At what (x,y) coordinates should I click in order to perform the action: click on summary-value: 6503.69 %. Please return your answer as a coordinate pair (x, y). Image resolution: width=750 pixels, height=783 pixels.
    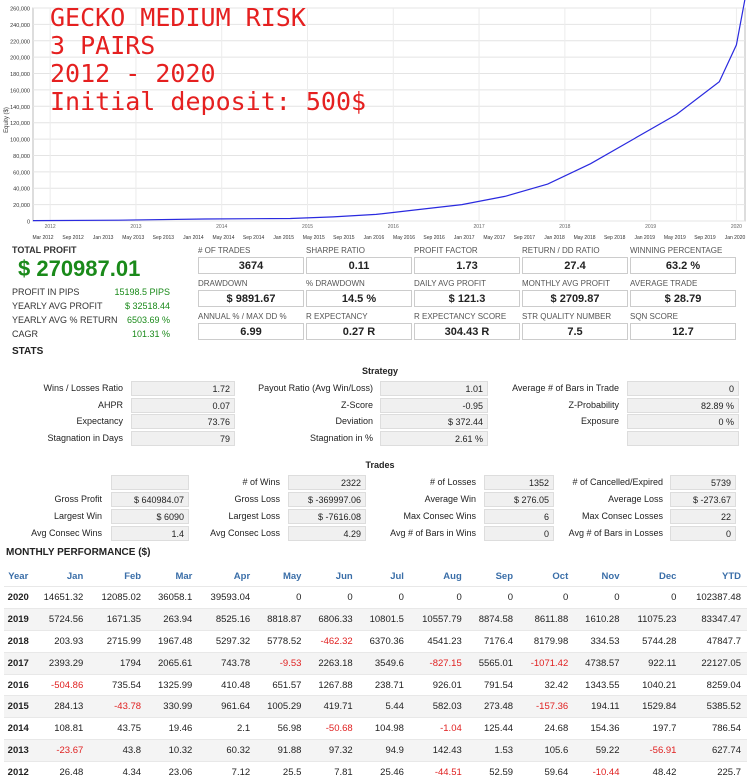
    Looking at the image, I should click on (148, 320).